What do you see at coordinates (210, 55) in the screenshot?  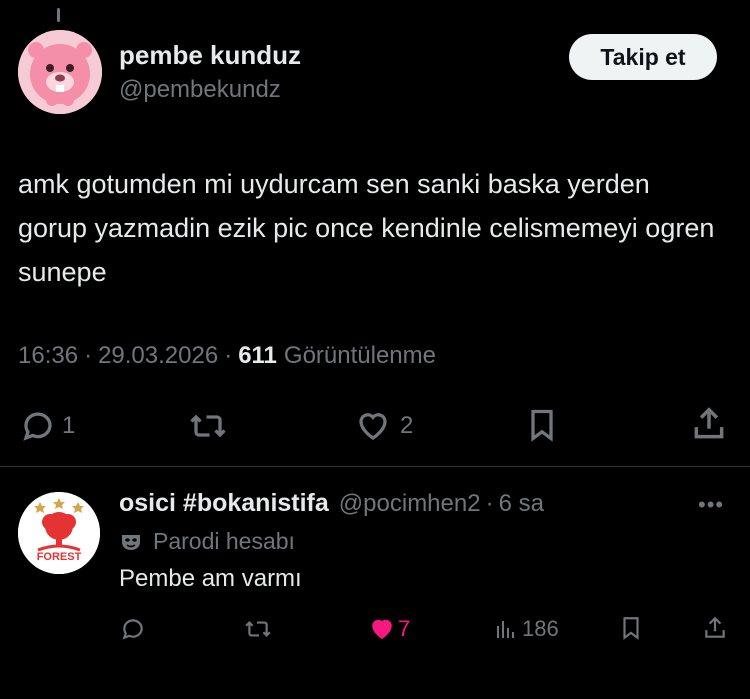 I see `author-name: pembe kunduz` at bounding box center [210, 55].